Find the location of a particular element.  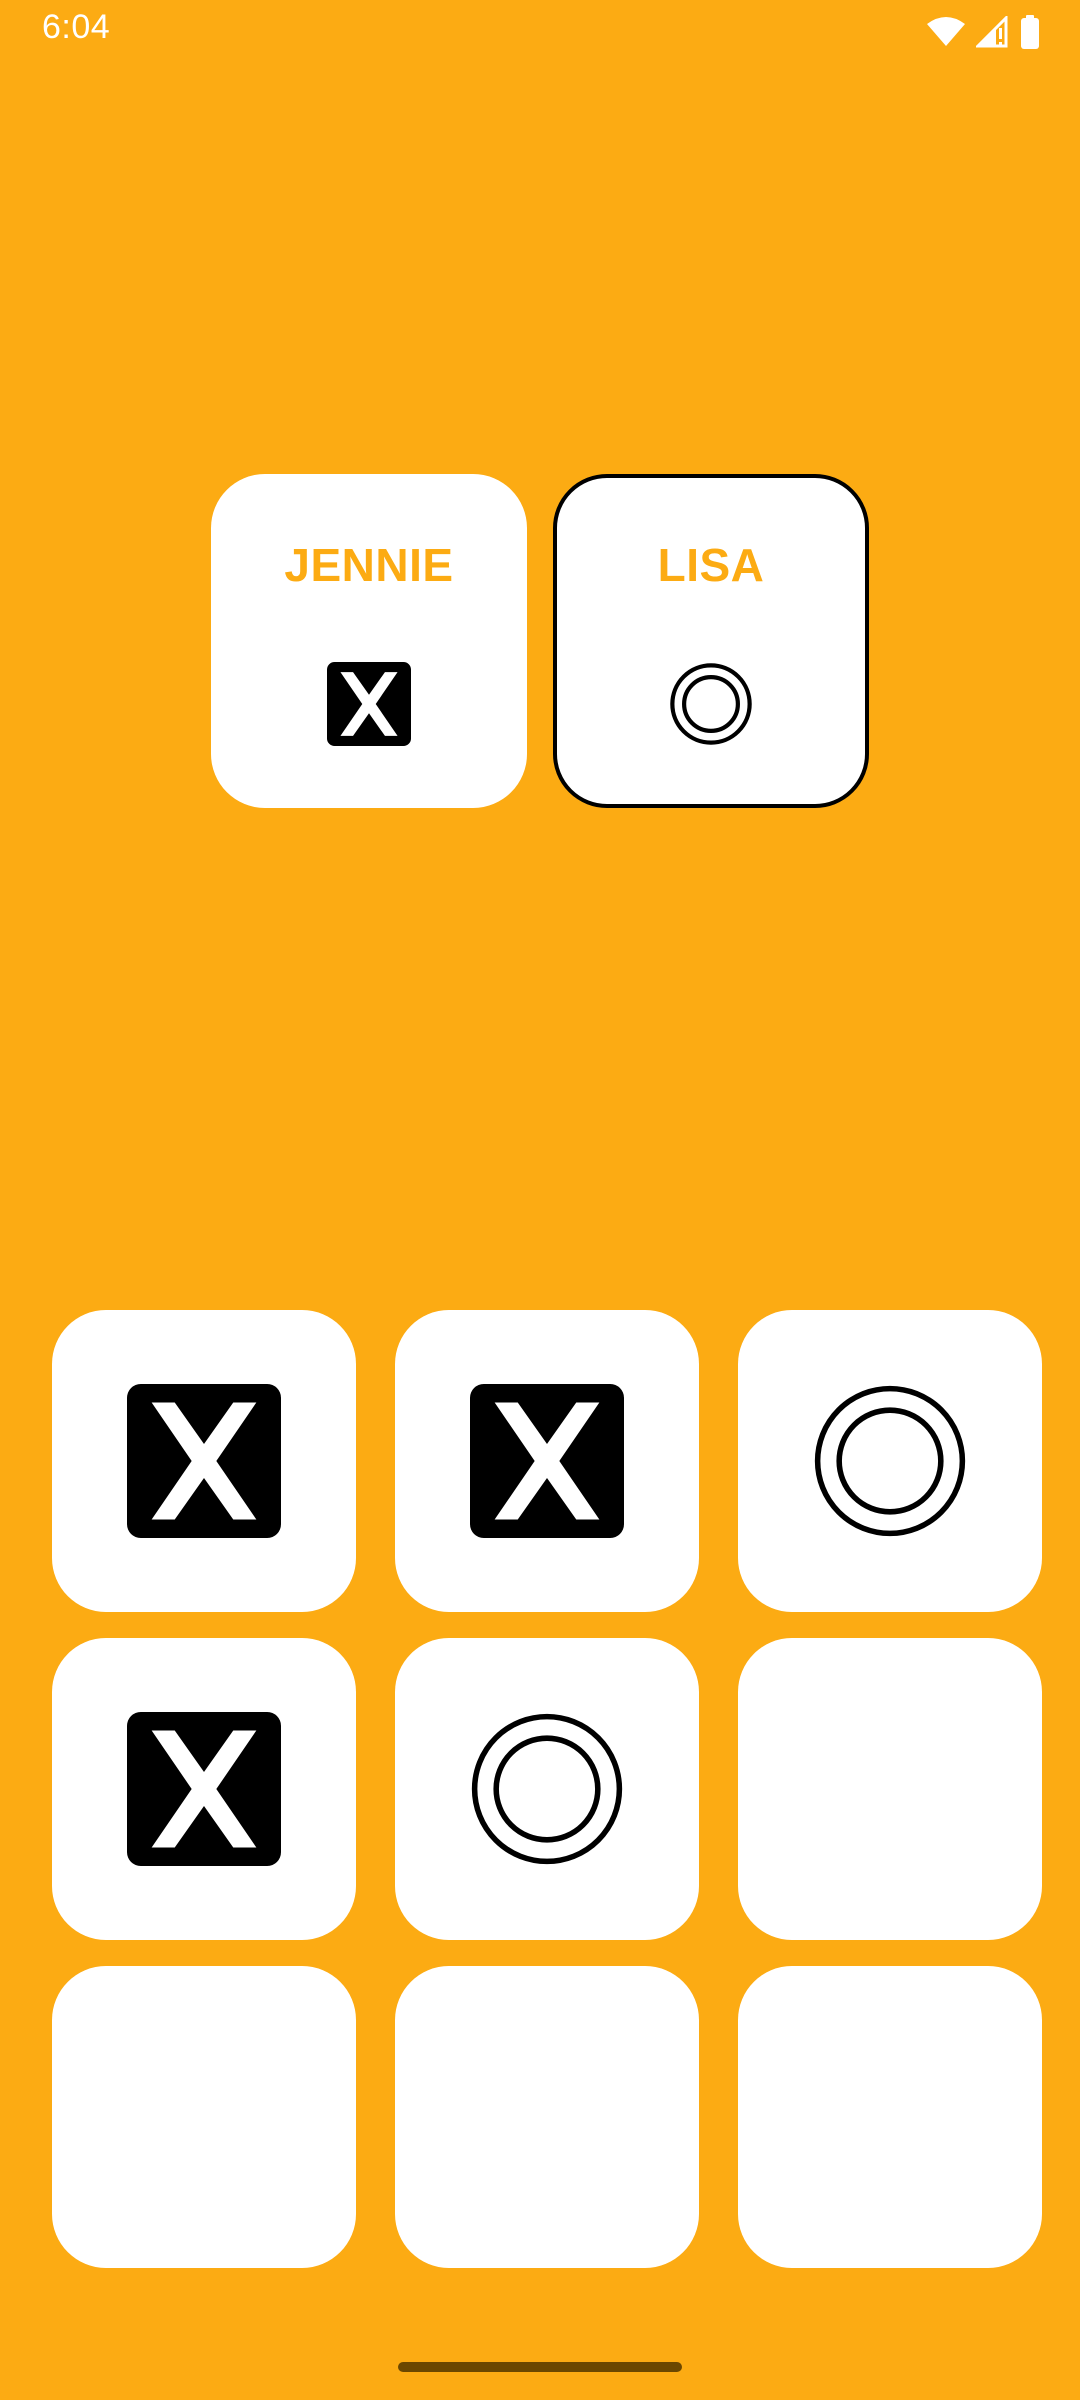

status-bar: 6:04 is located at coordinates (540, 32).